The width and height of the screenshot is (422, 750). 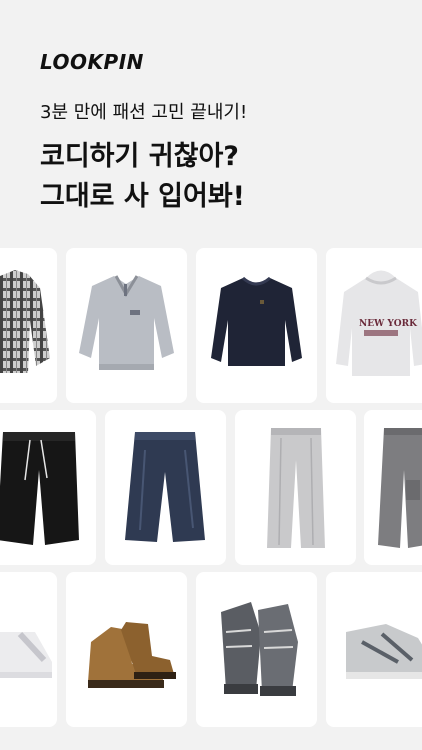 I want to click on headline: 코디하기 귀찮아? 그대로 사 입어봐!, so click(x=142, y=177).